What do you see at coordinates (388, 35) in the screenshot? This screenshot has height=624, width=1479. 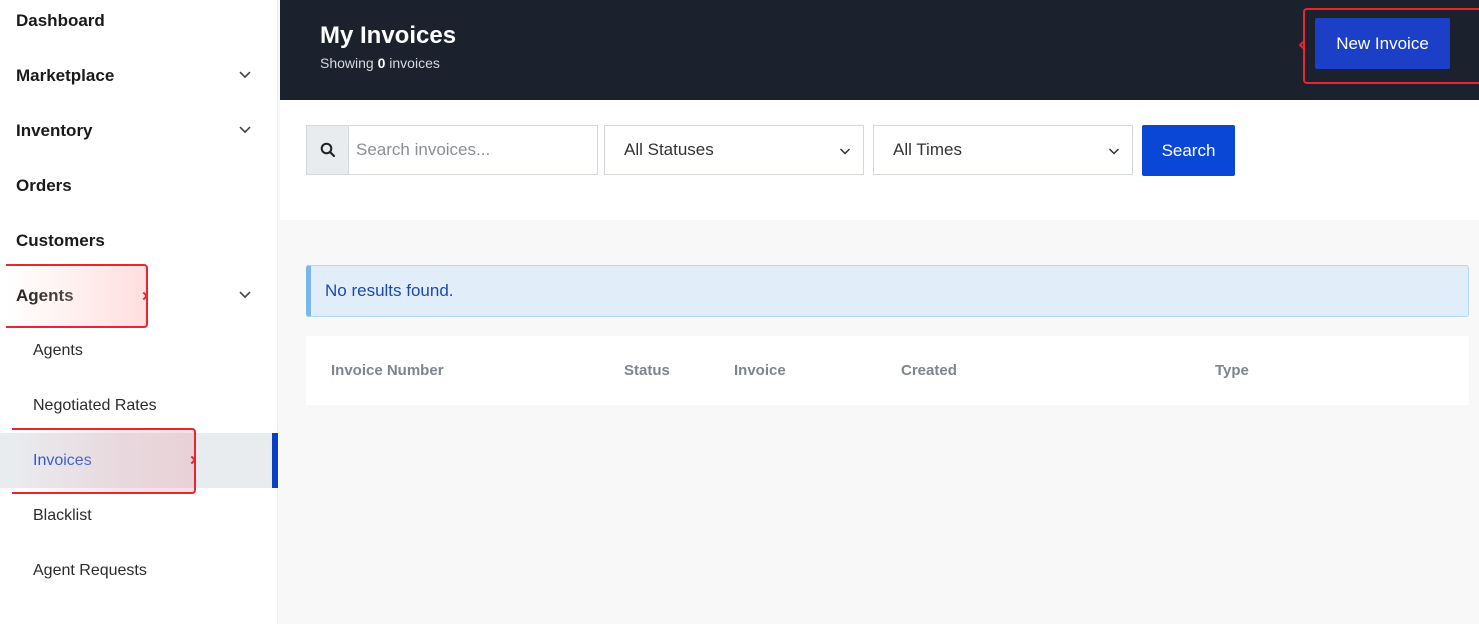 I see `page-title: My Invoices` at bounding box center [388, 35].